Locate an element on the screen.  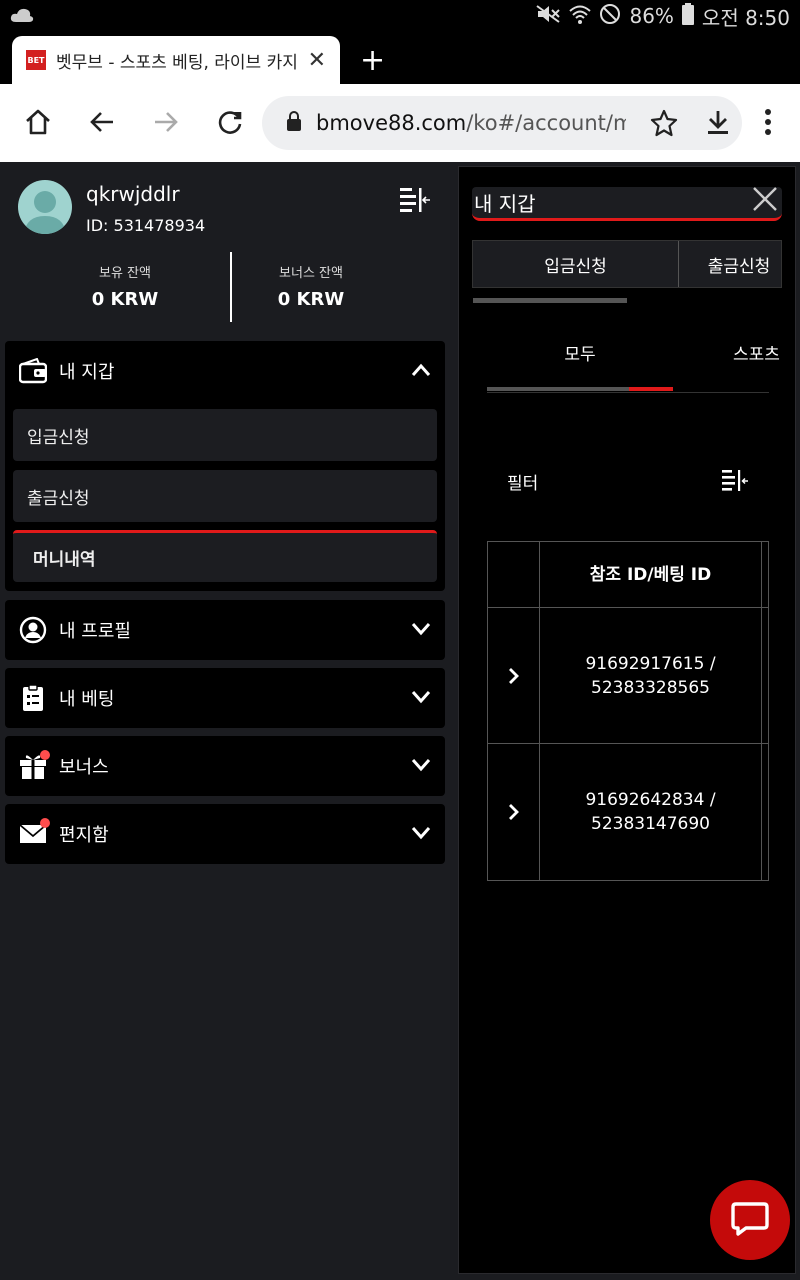
reload-icon is located at coordinates (230, 122).